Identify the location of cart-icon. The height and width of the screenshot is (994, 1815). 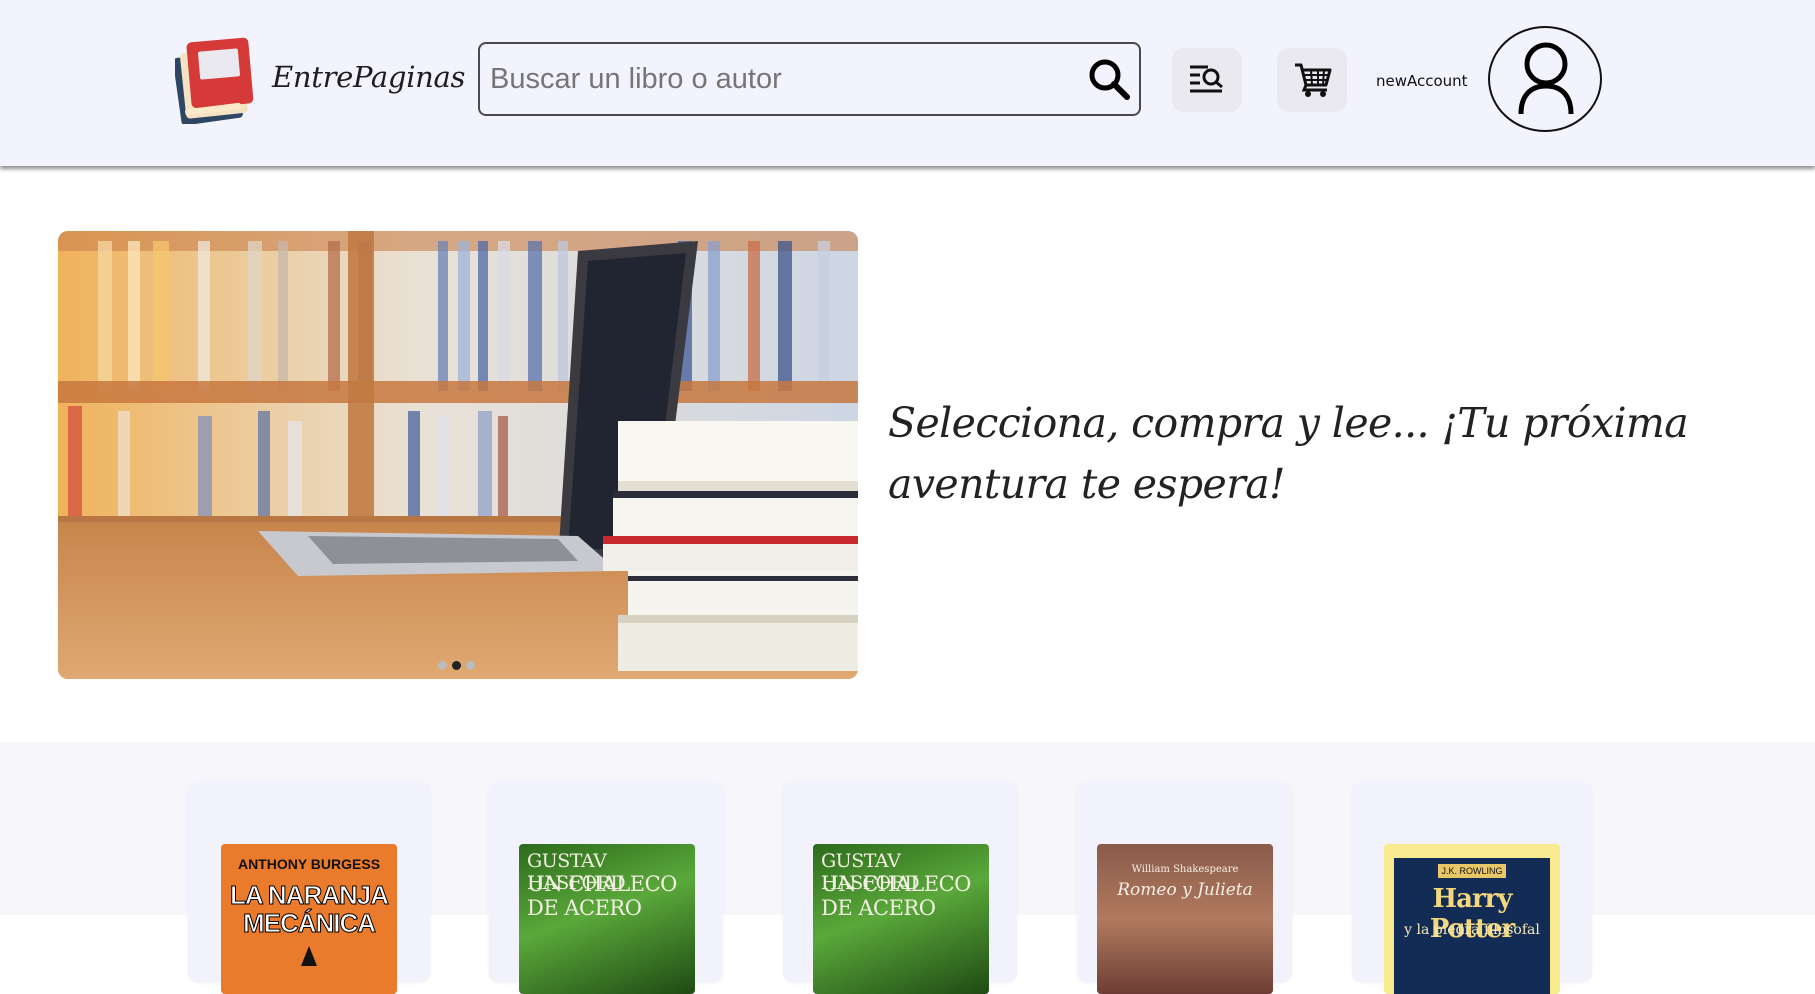
(1313, 80).